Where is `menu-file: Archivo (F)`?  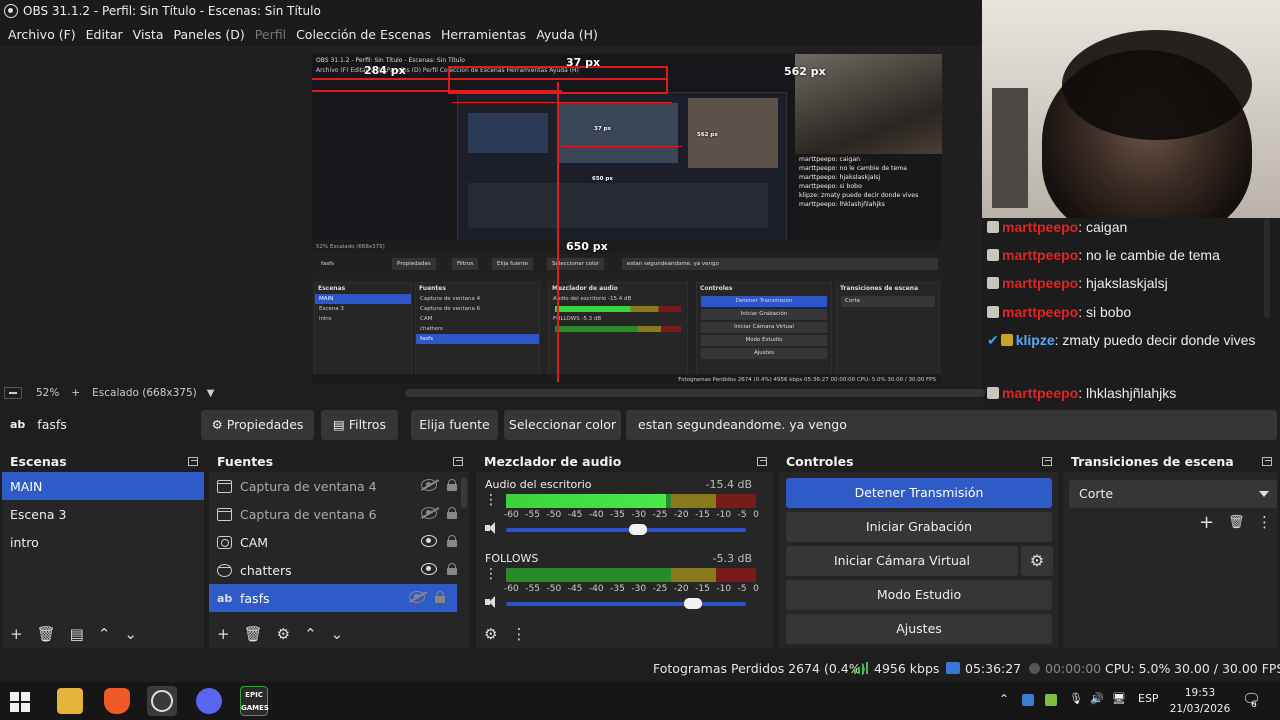
menu-file: Archivo (F) is located at coordinates (42, 34).